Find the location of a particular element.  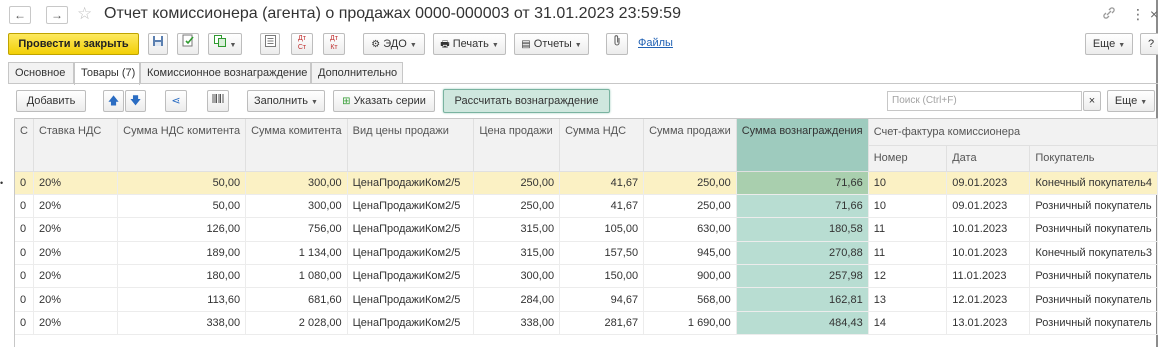

cell-inv-date: 10.01.2023 is located at coordinates (988, 253).